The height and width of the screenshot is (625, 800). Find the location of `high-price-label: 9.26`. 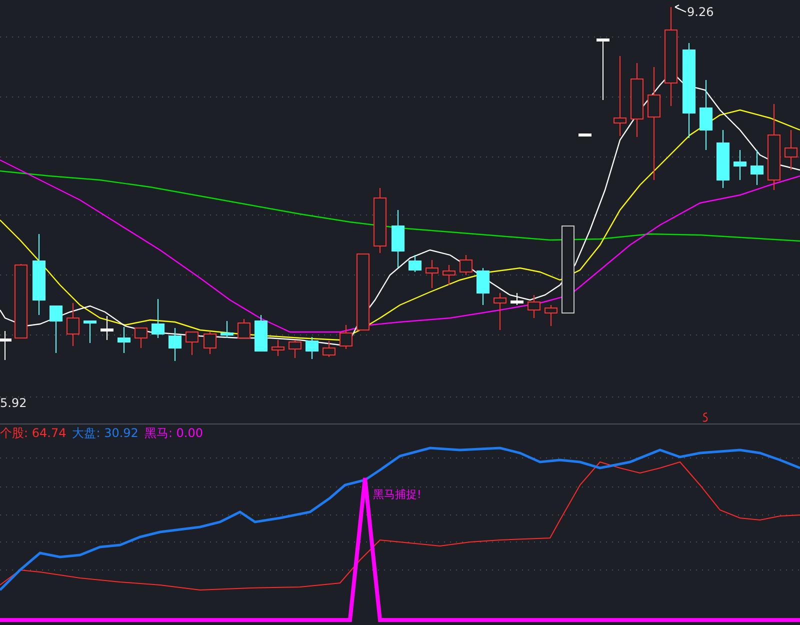

high-price-label: 9.26 is located at coordinates (700, 12).